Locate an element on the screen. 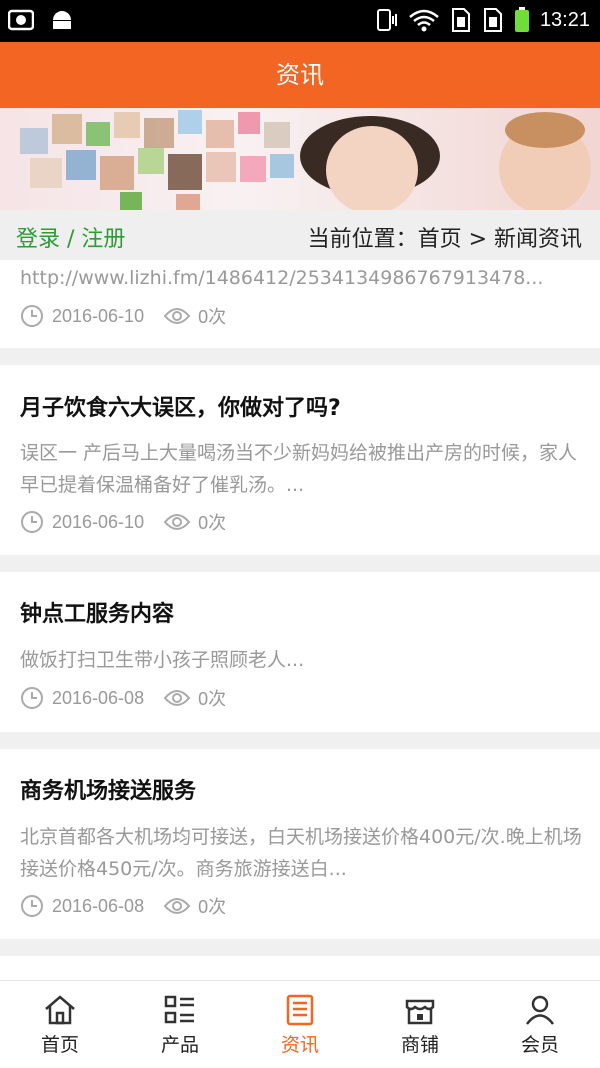  tab-label: 会员 is located at coordinates (539, 1045).